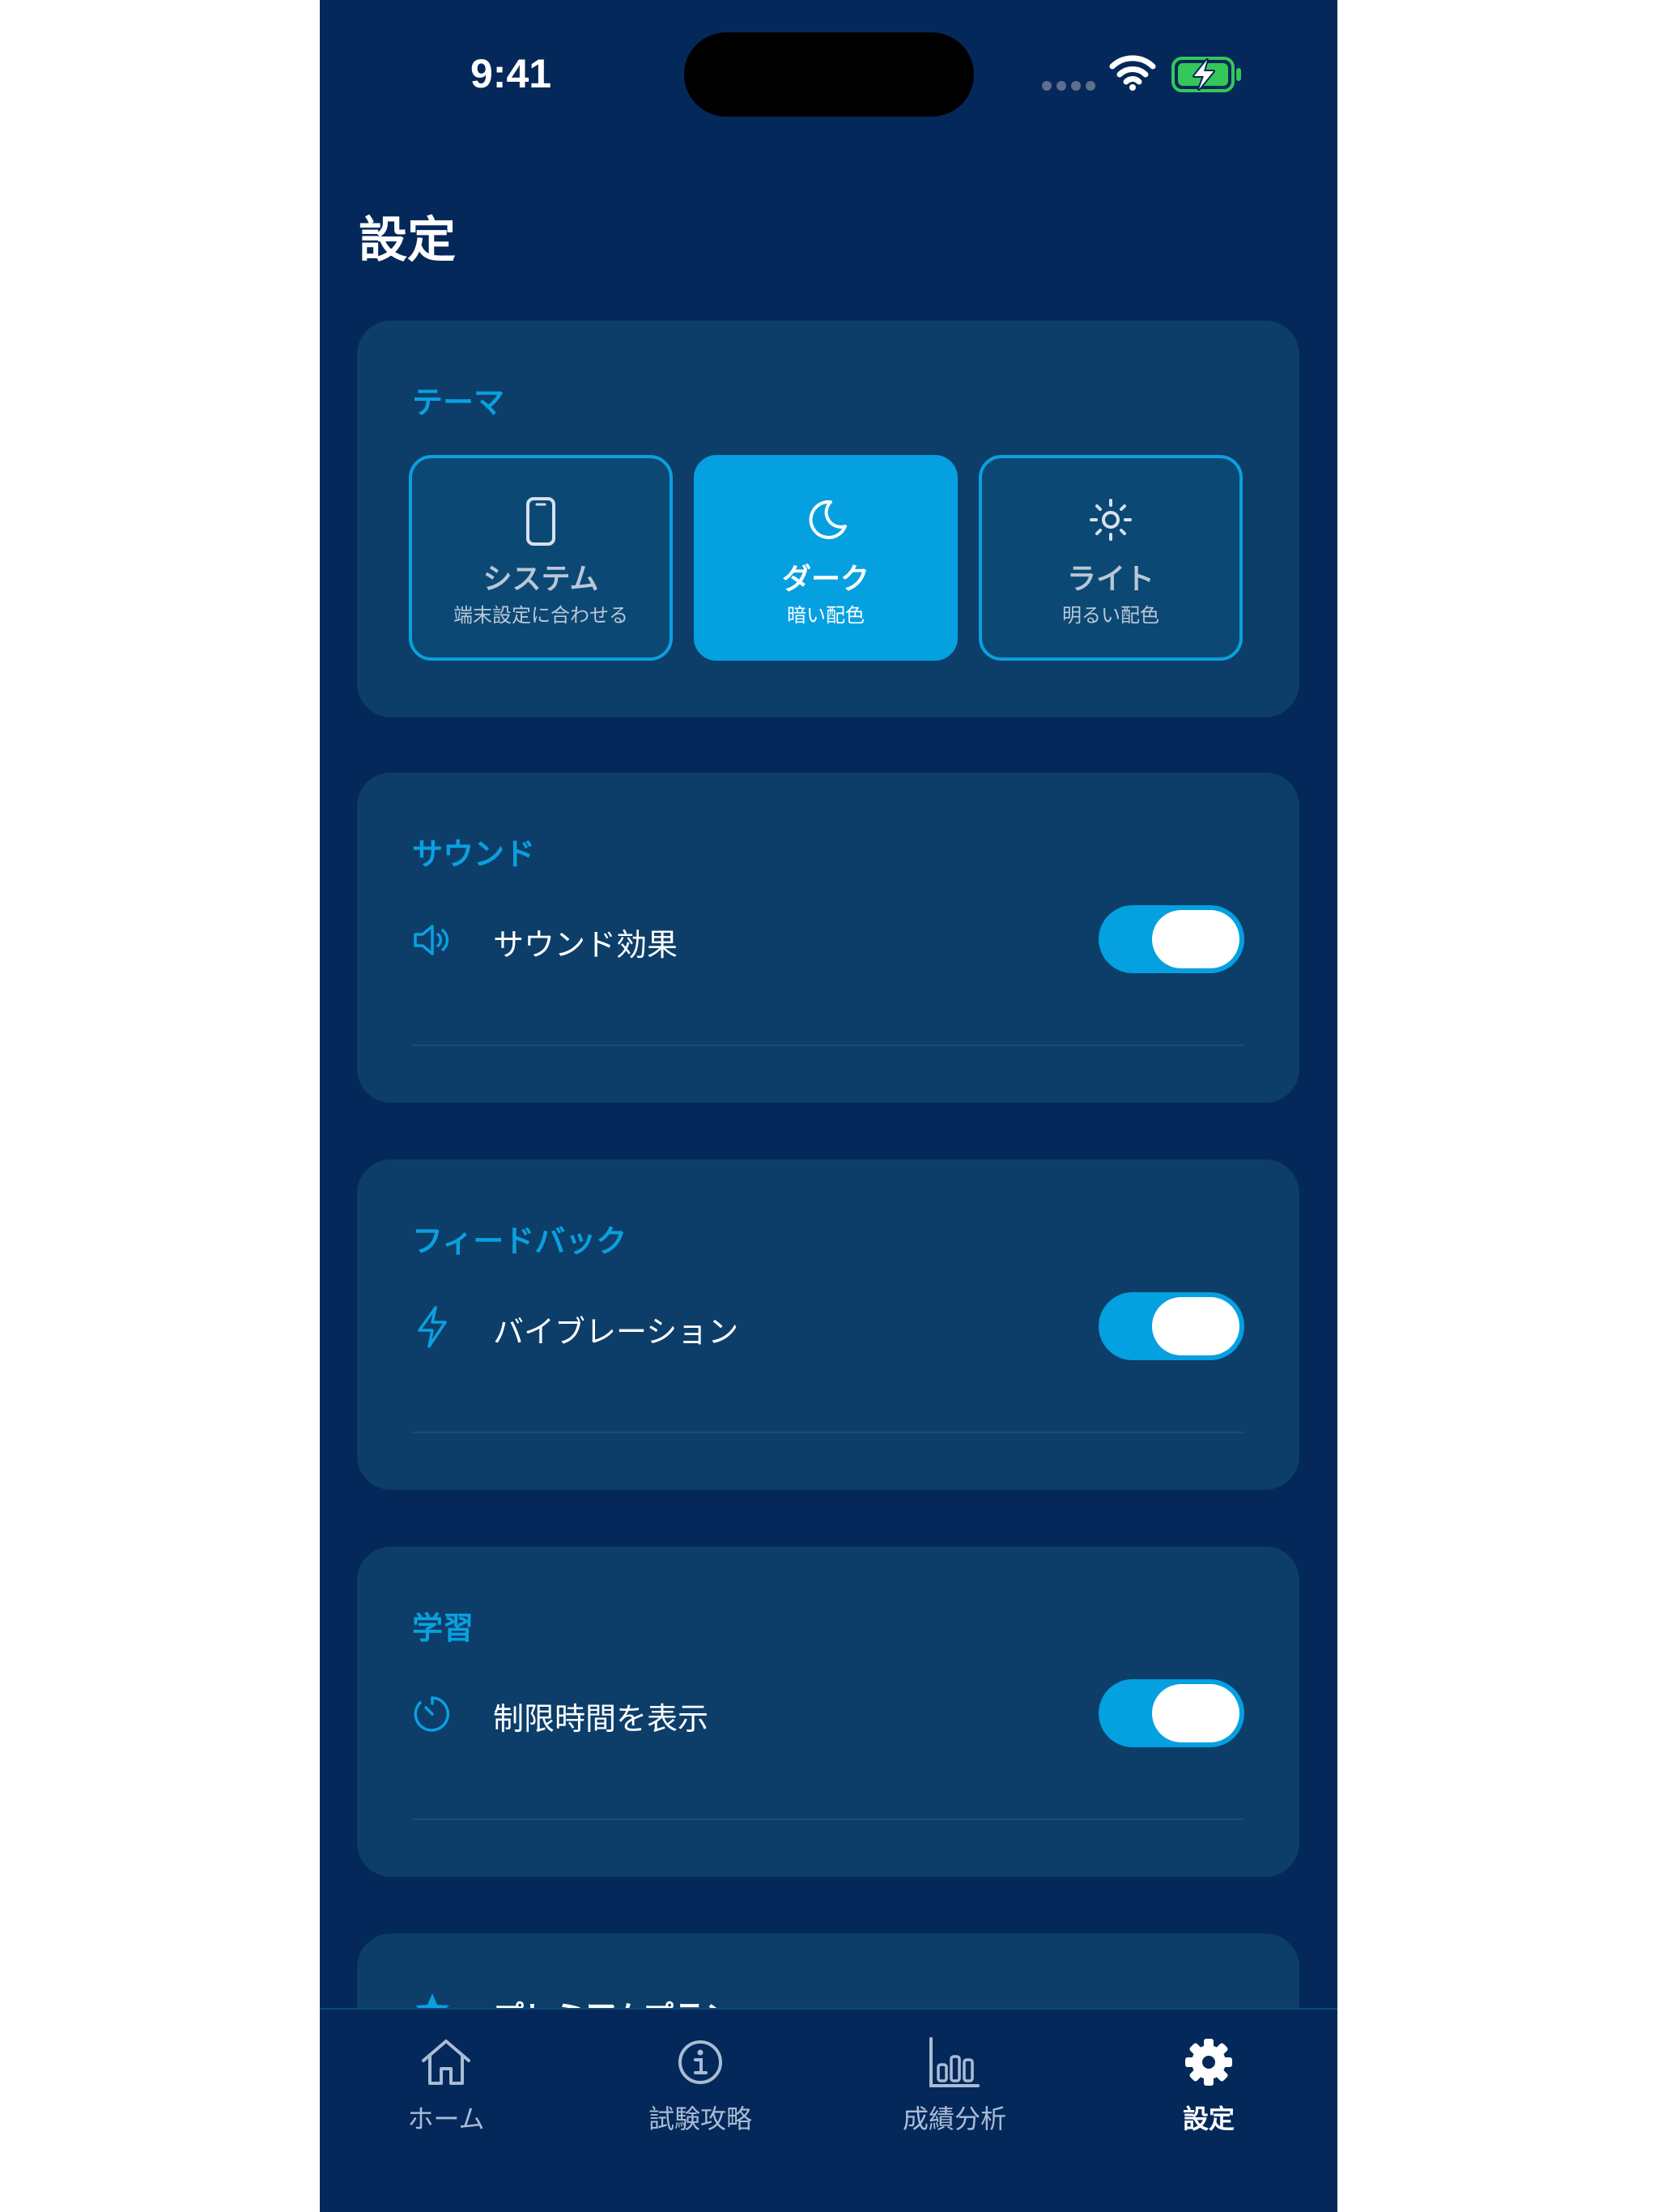 The image size is (1658, 2212). Describe the element at coordinates (540, 615) in the screenshot. I see `theme-option-subtitle: 端末設定に合わせる` at that location.